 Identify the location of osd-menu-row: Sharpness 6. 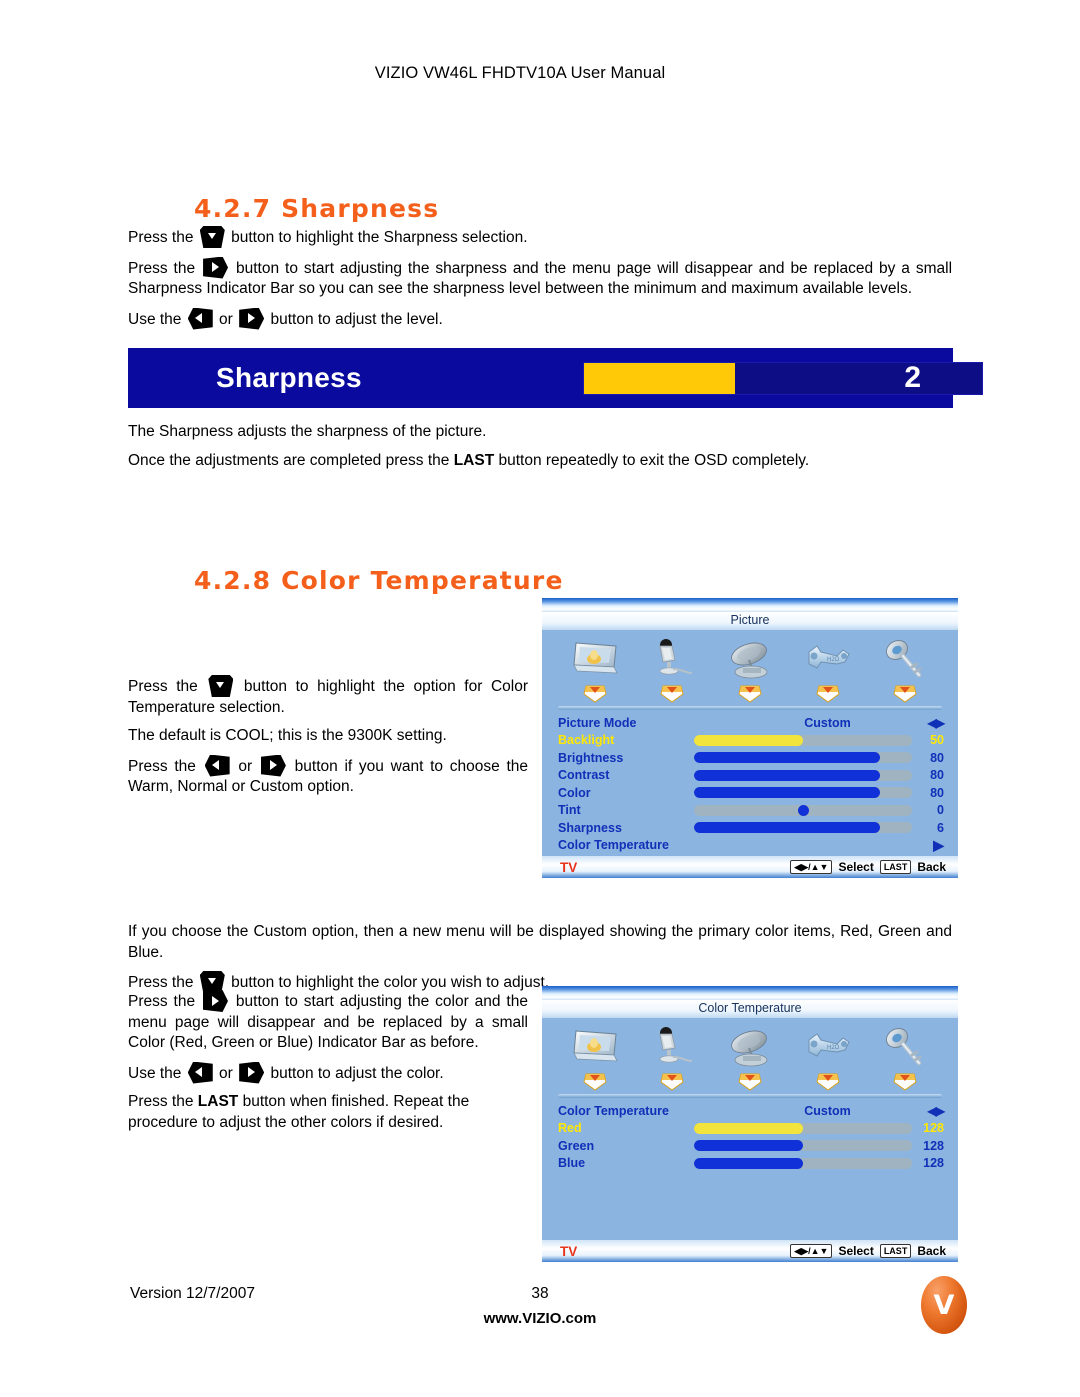
(751, 828).